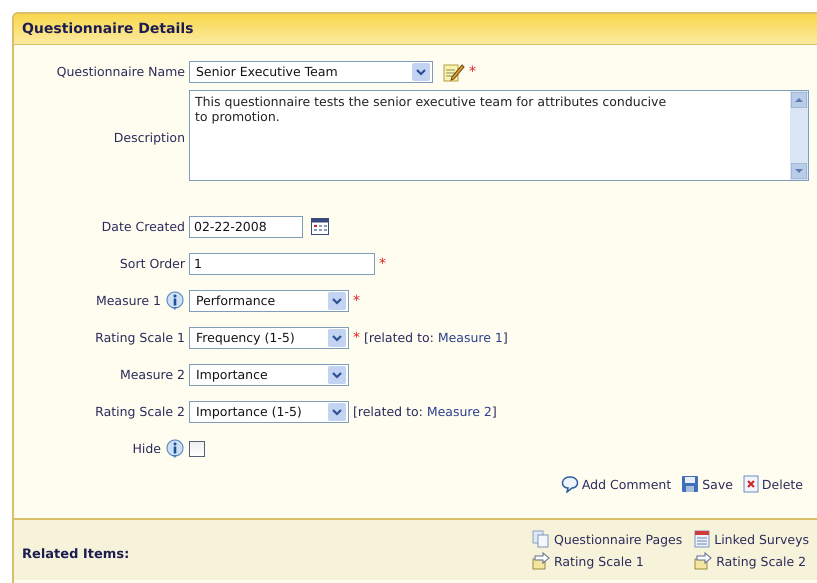 This screenshot has width=817, height=583. Describe the element at coordinates (269, 337) in the screenshot. I see `dropdown: Frequency (1-5)` at that location.